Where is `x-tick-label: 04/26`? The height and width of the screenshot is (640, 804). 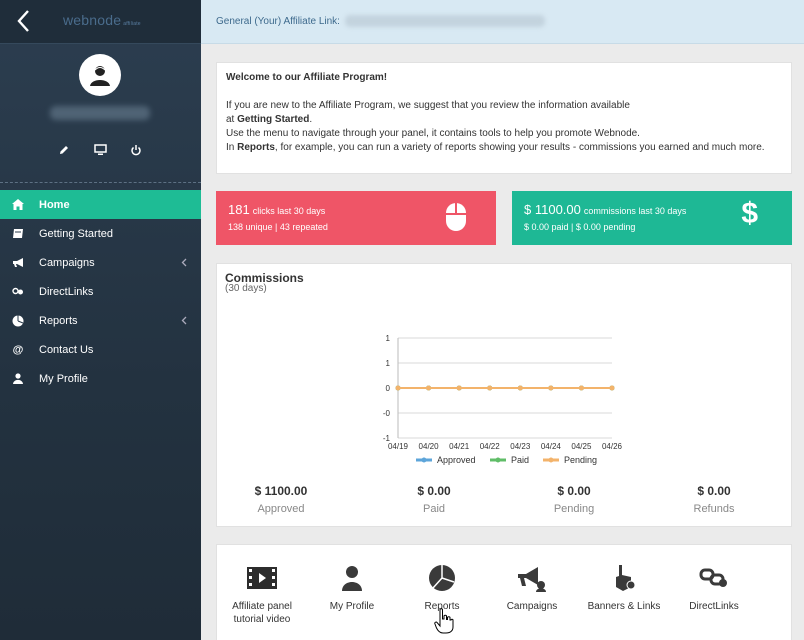 x-tick-label: 04/26 is located at coordinates (612, 446).